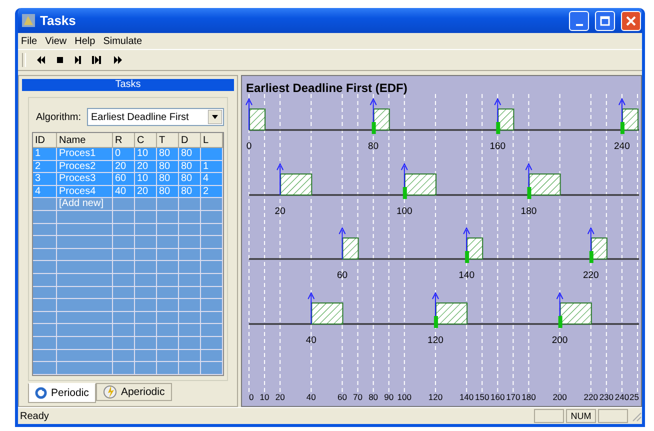  I want to click on caret-icon, so click(215, 117).